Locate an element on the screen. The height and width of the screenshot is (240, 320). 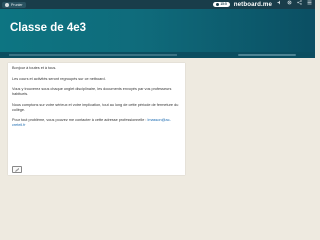
user-menu-button: Prunier is located at coordinates (14, 4).